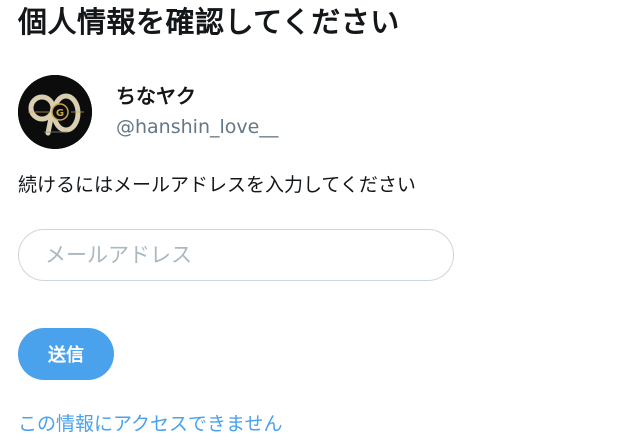  I want to click on submit-button: 送信, so click(66, 354).